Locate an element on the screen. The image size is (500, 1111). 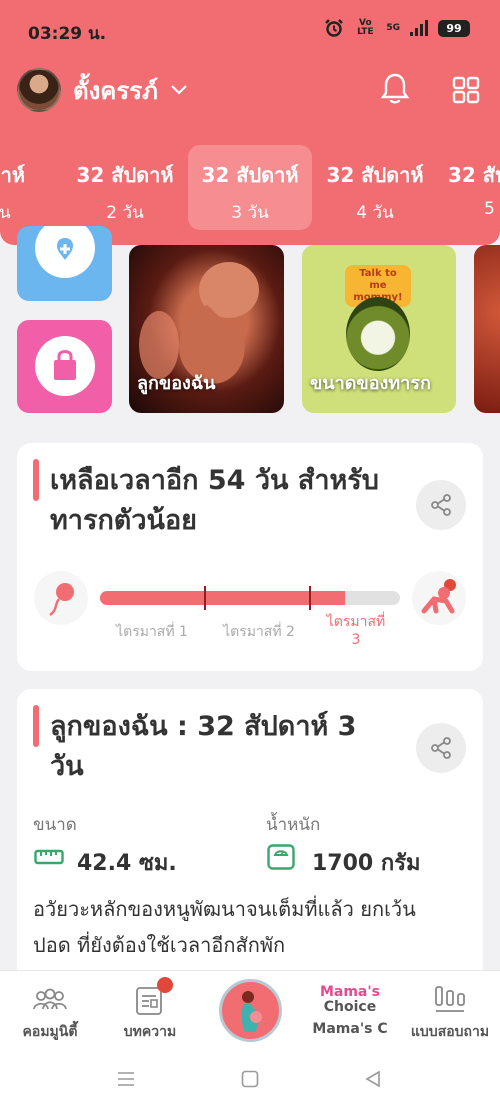
nav-articles: บทความ is located at coordinates (150, 1010).